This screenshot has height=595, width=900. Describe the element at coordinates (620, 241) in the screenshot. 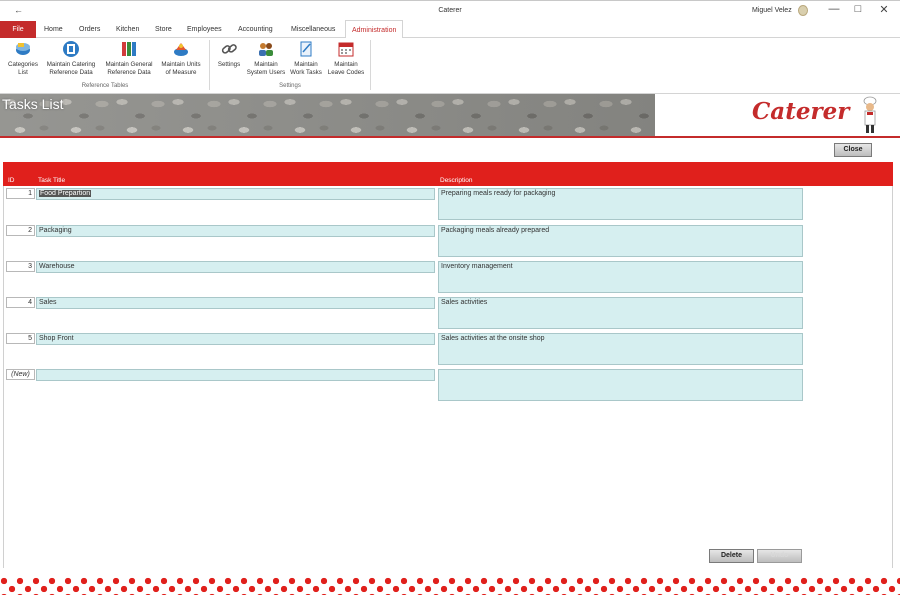

I see `description-field: Packaging meals already prepared` at that location.